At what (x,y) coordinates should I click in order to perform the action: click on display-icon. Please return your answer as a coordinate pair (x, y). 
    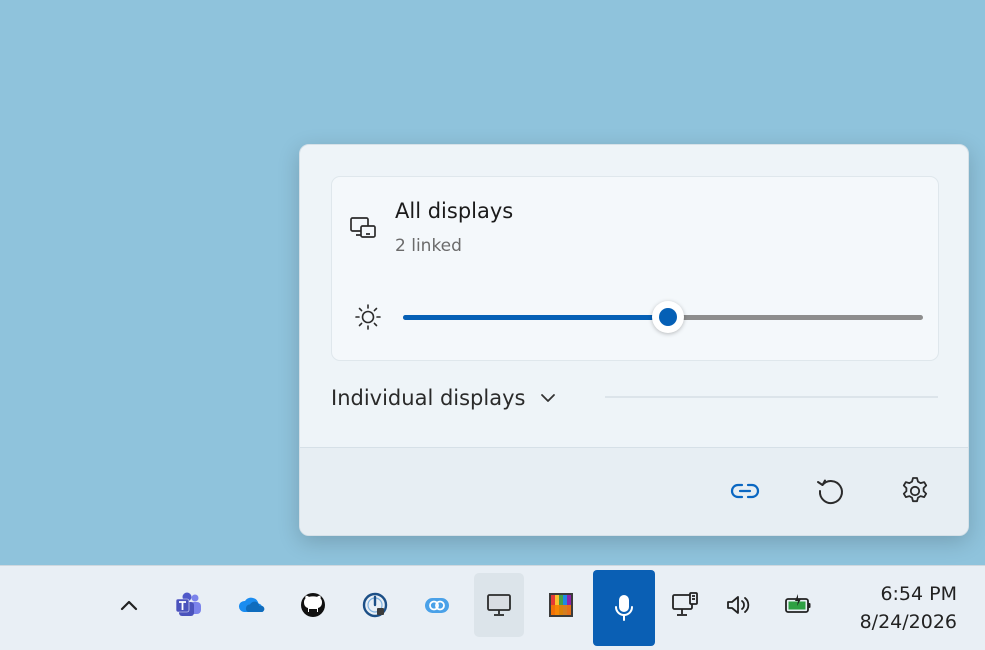
    Looking at the image, I should click on (499, 605).